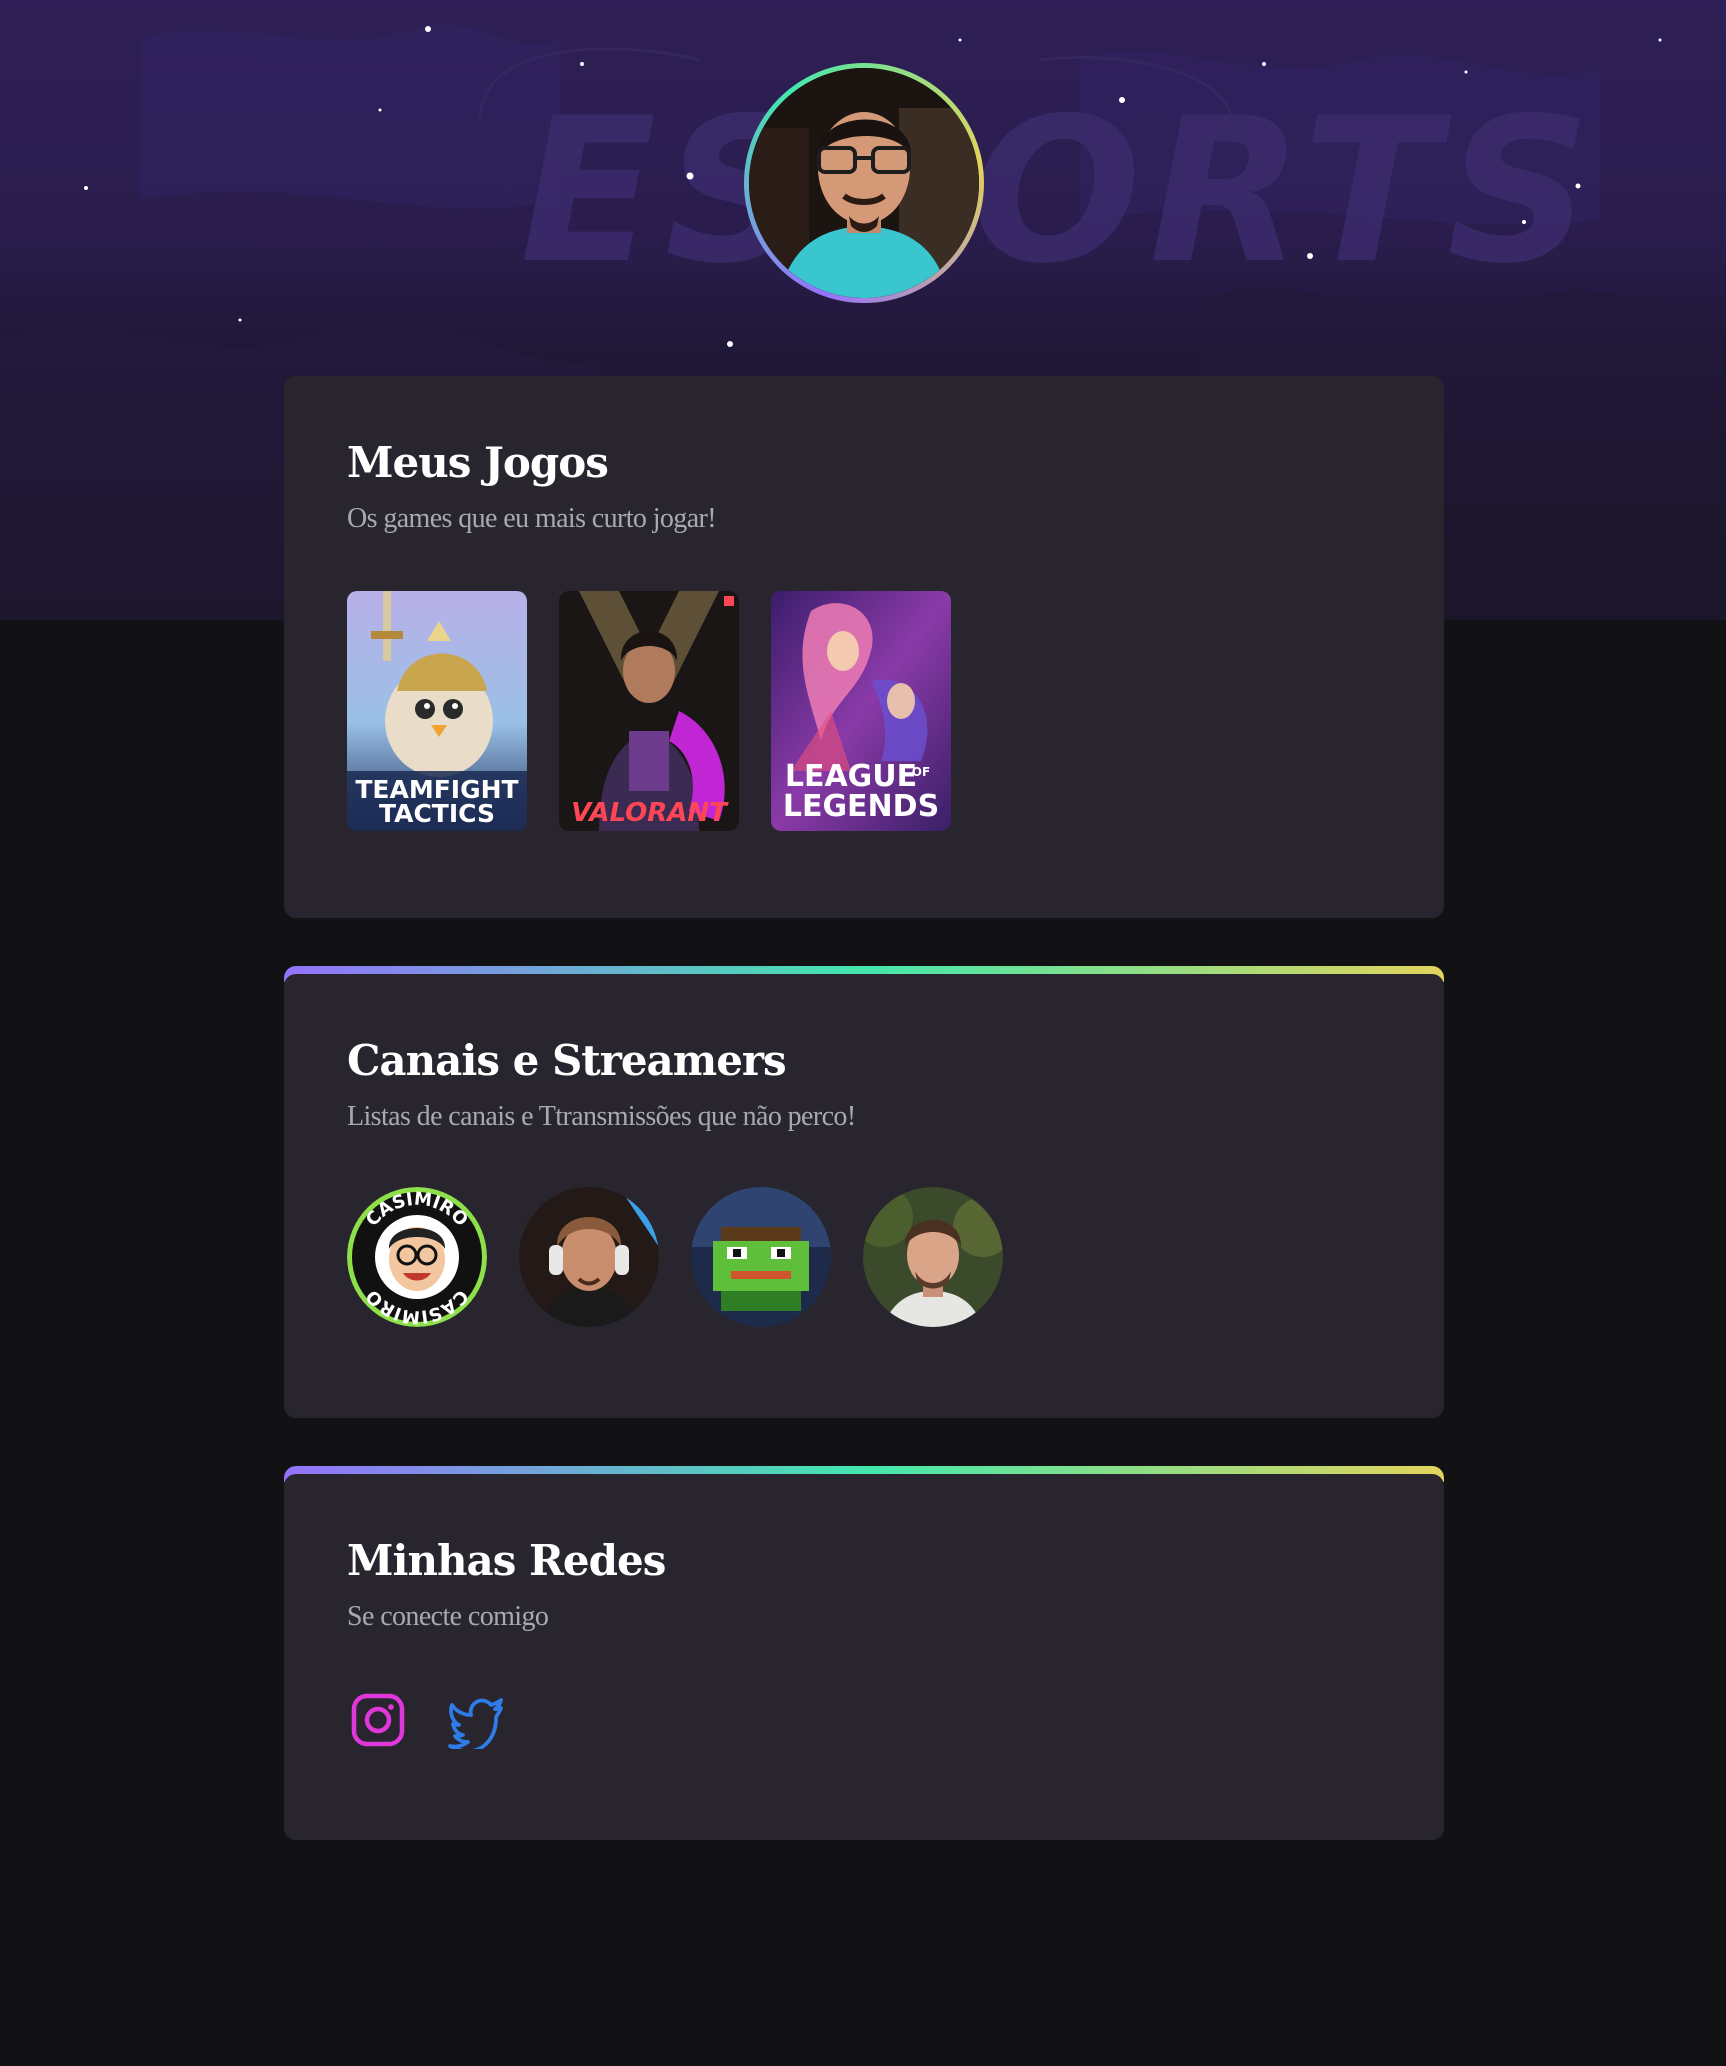  Describe the element at coordinates (864, 1720) in the screenshot. I see `social-links` at that location.